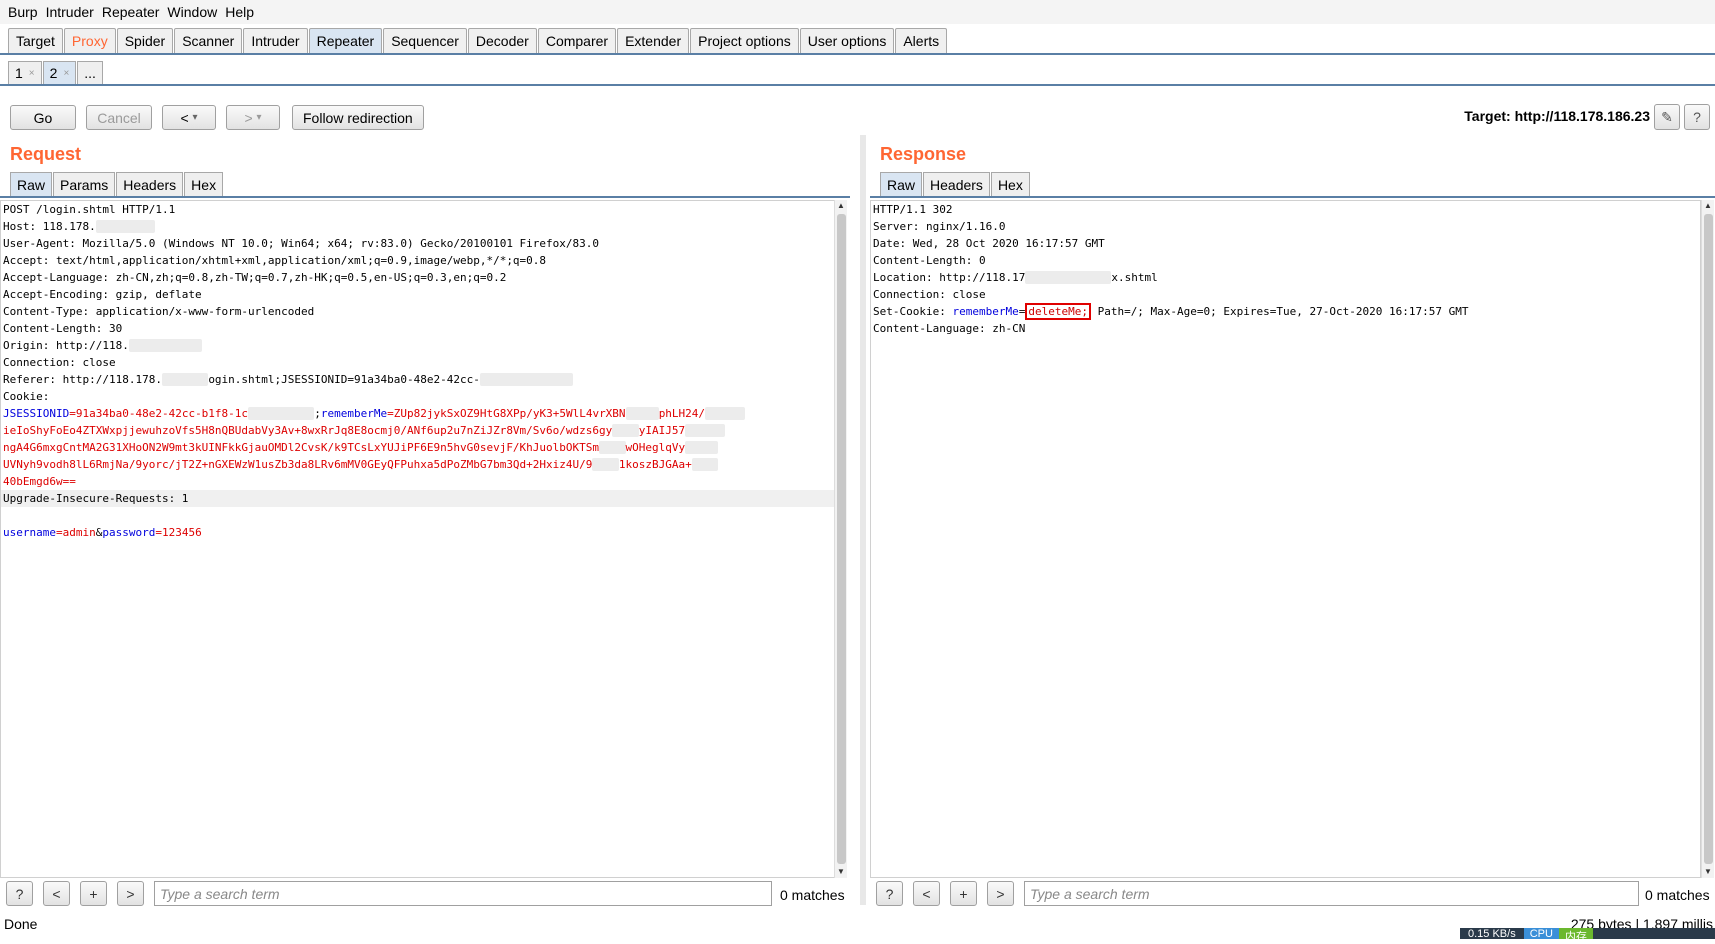  I want to click on response-tab-line, so click(1292, 197).